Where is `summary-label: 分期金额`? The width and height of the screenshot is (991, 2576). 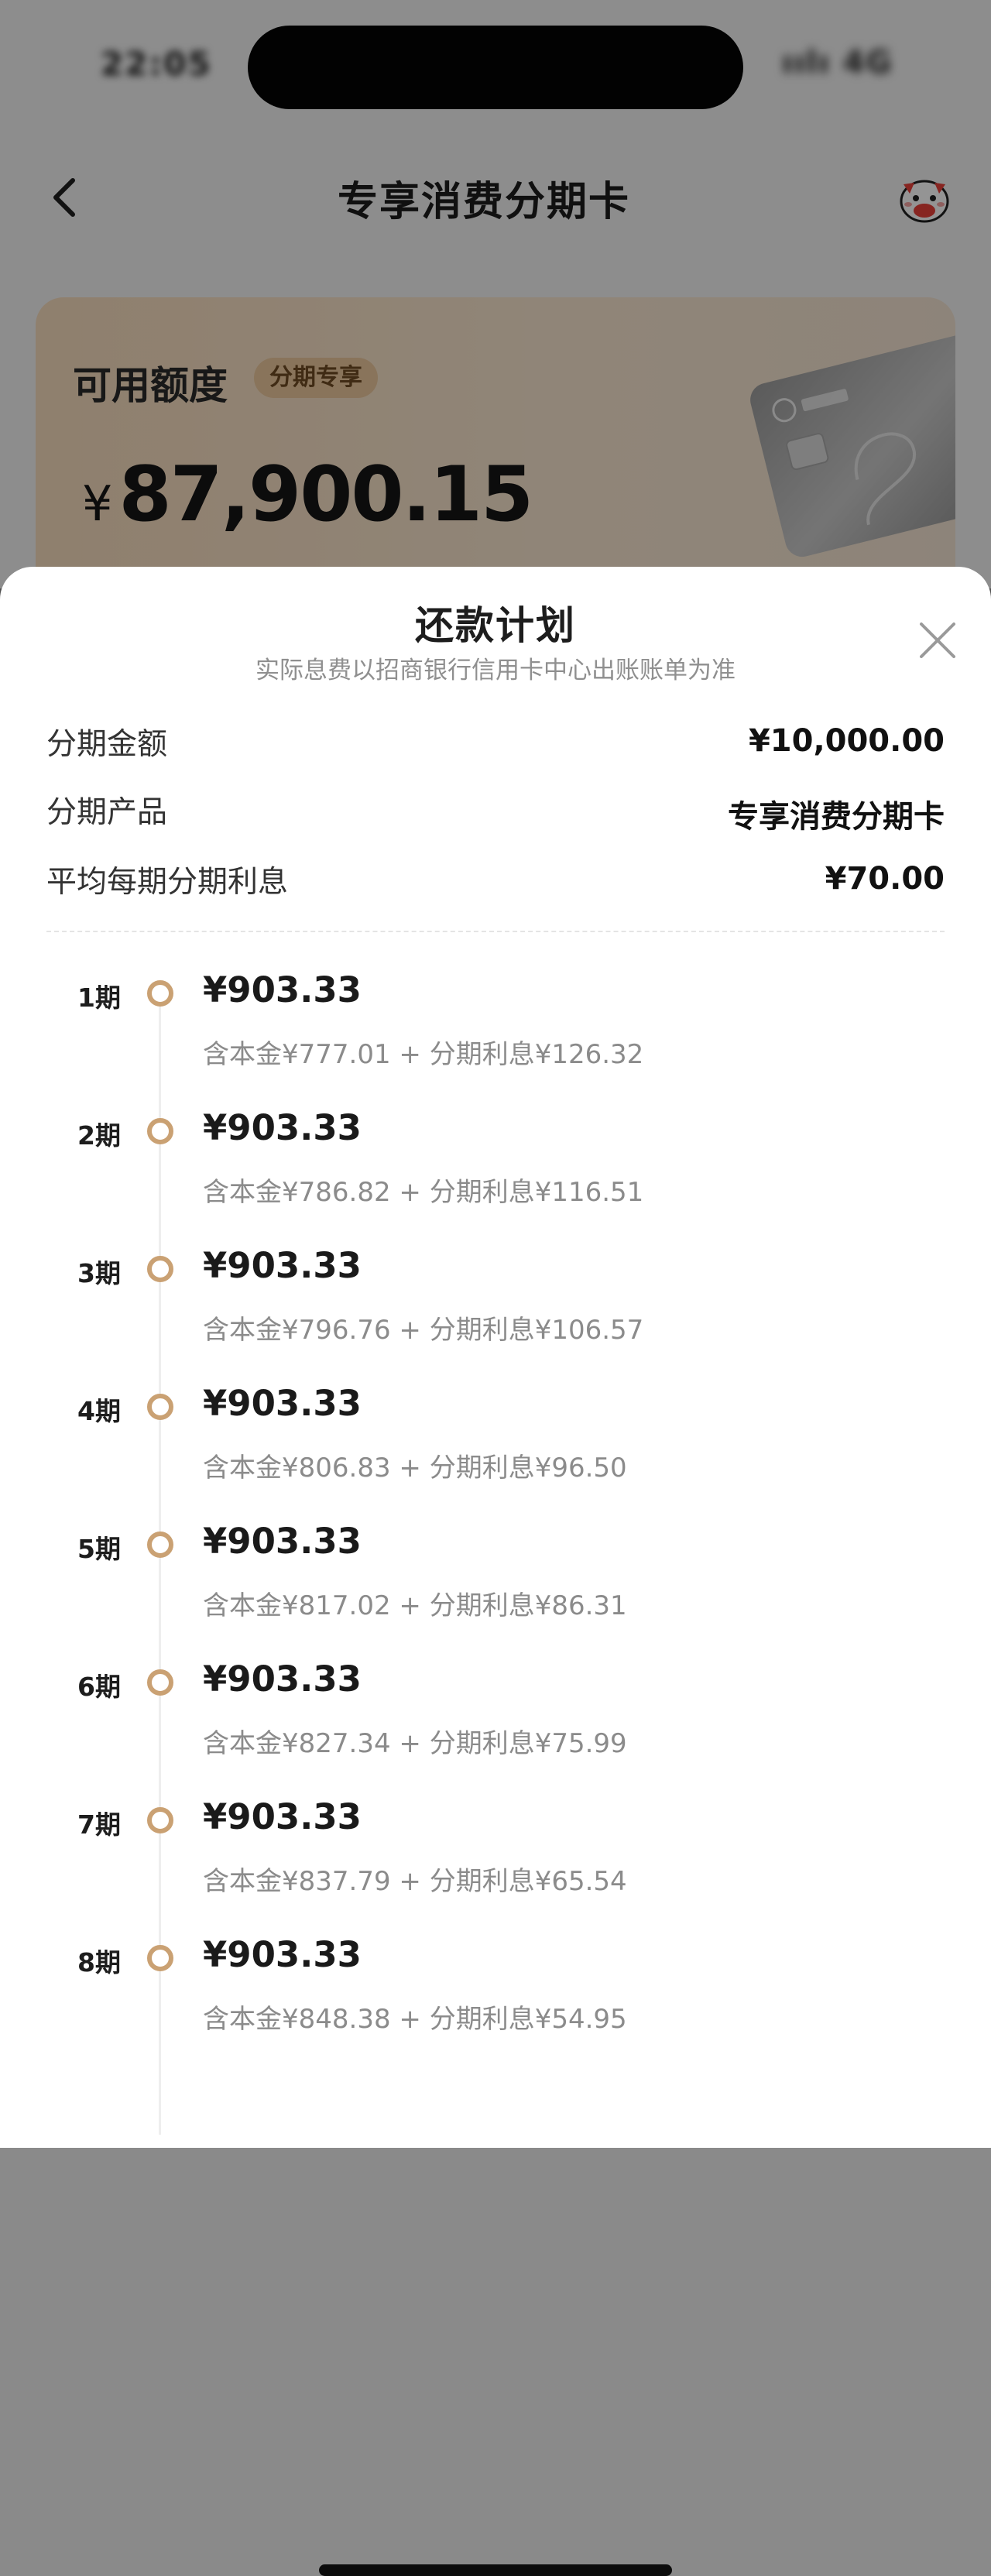
summary-label: 分期金额 is located at coordinates (107, 744).